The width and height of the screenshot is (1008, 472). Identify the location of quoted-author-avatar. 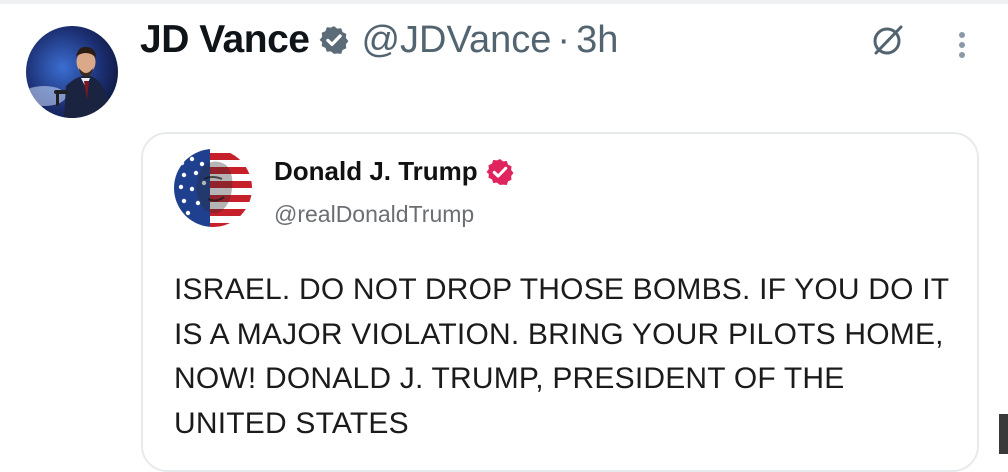
(213, 188).